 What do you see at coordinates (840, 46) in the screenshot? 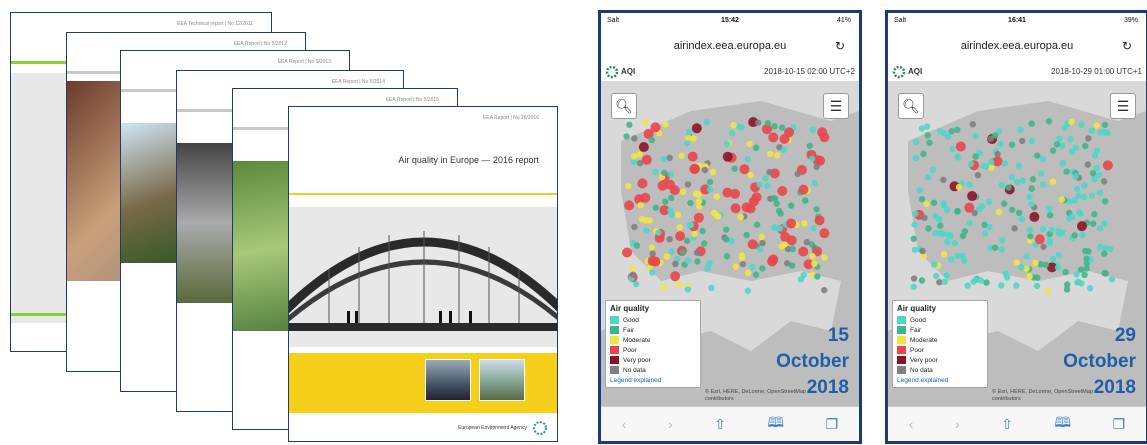
I see `reload-icon: ↻` at bounding box center [840, 46].